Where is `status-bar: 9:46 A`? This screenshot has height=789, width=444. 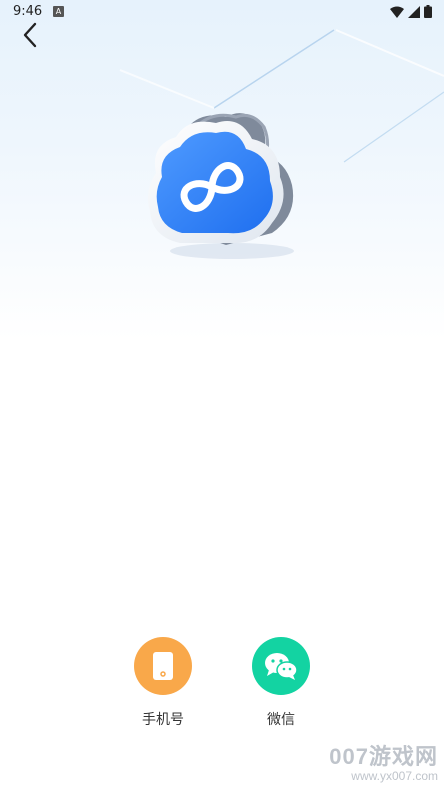
status-bar: 9:46 A is located at coordinates (222, 12).